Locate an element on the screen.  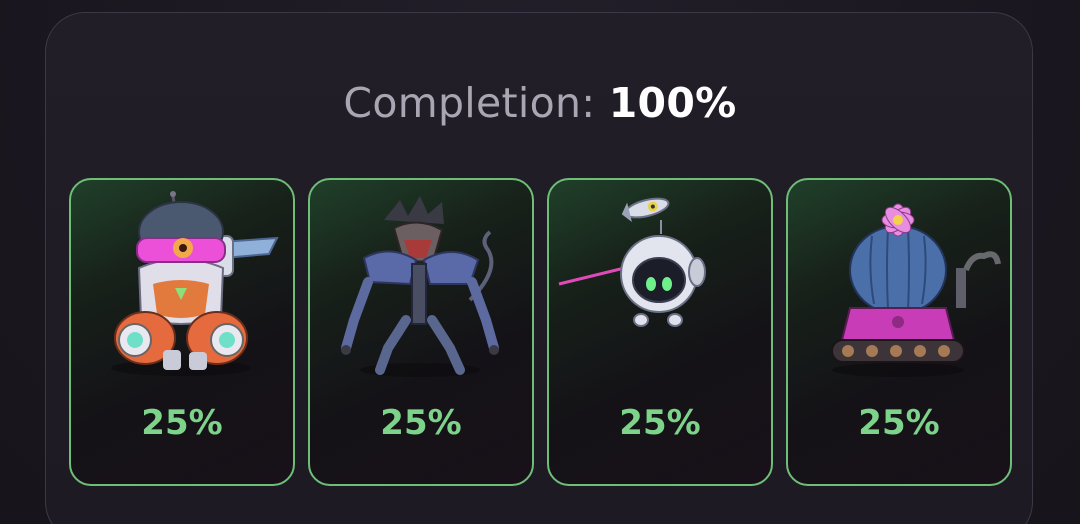
completion-header: Completion: 100% is located at coordinates (540, 103).